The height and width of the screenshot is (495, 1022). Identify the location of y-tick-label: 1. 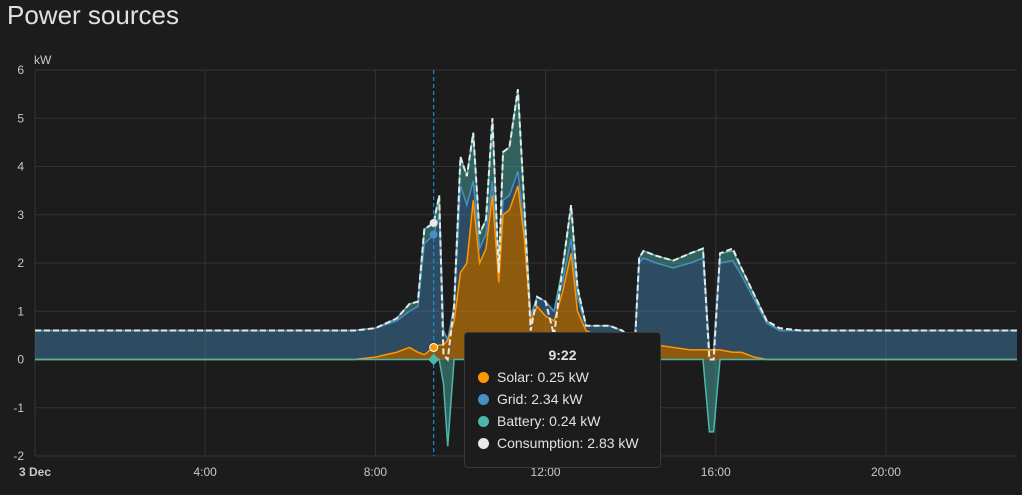
(20, 311).